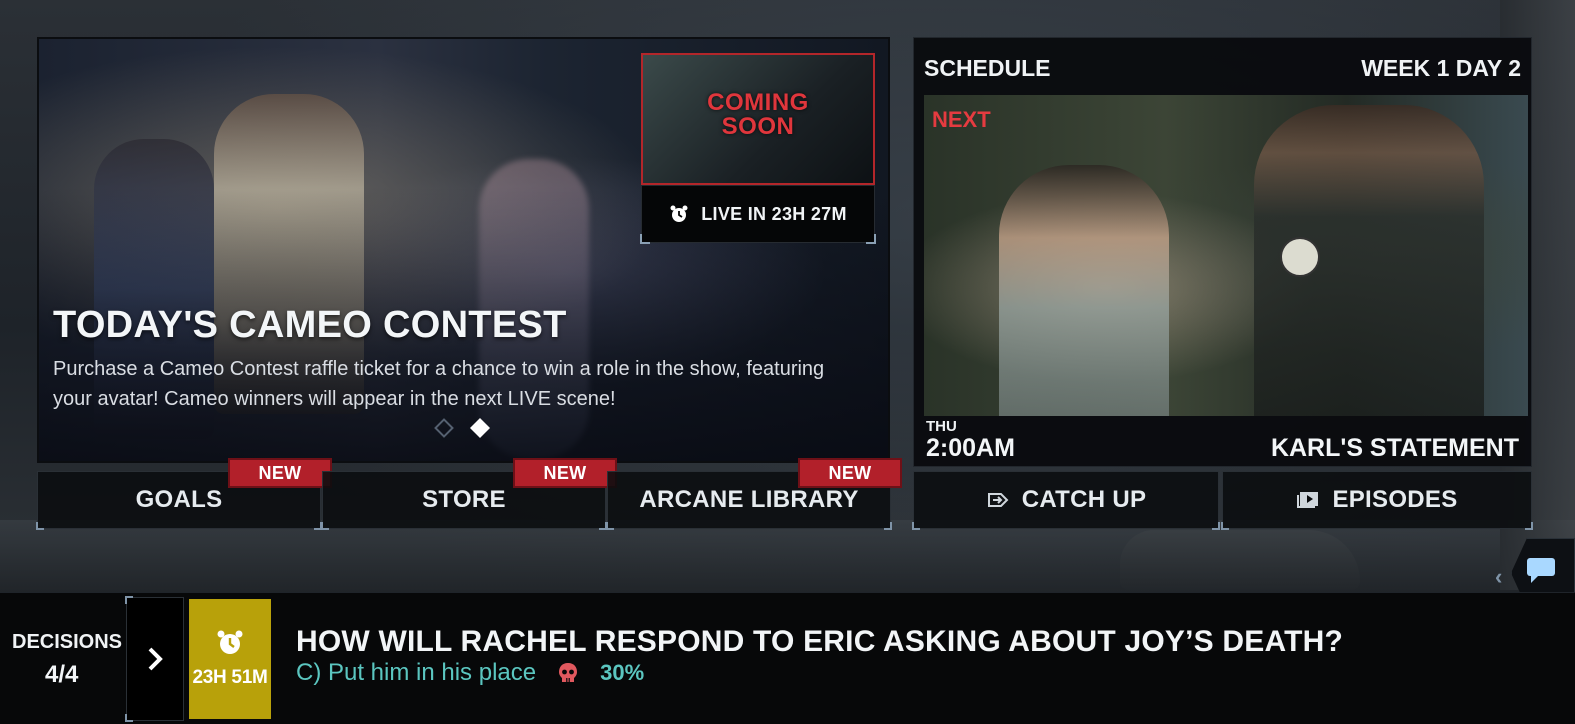 This screenshot has width=1575, height=724. What do you see at coordinates (774, 213) in the screenshot?
I see `live-countdown-label: LIVE IN 23H 27M` at bounding box center [774, 213].